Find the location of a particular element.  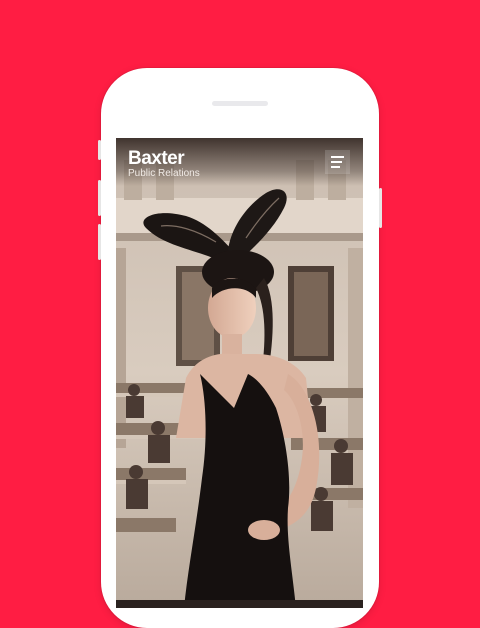

mute-switch is located at coordinates (99, 150).